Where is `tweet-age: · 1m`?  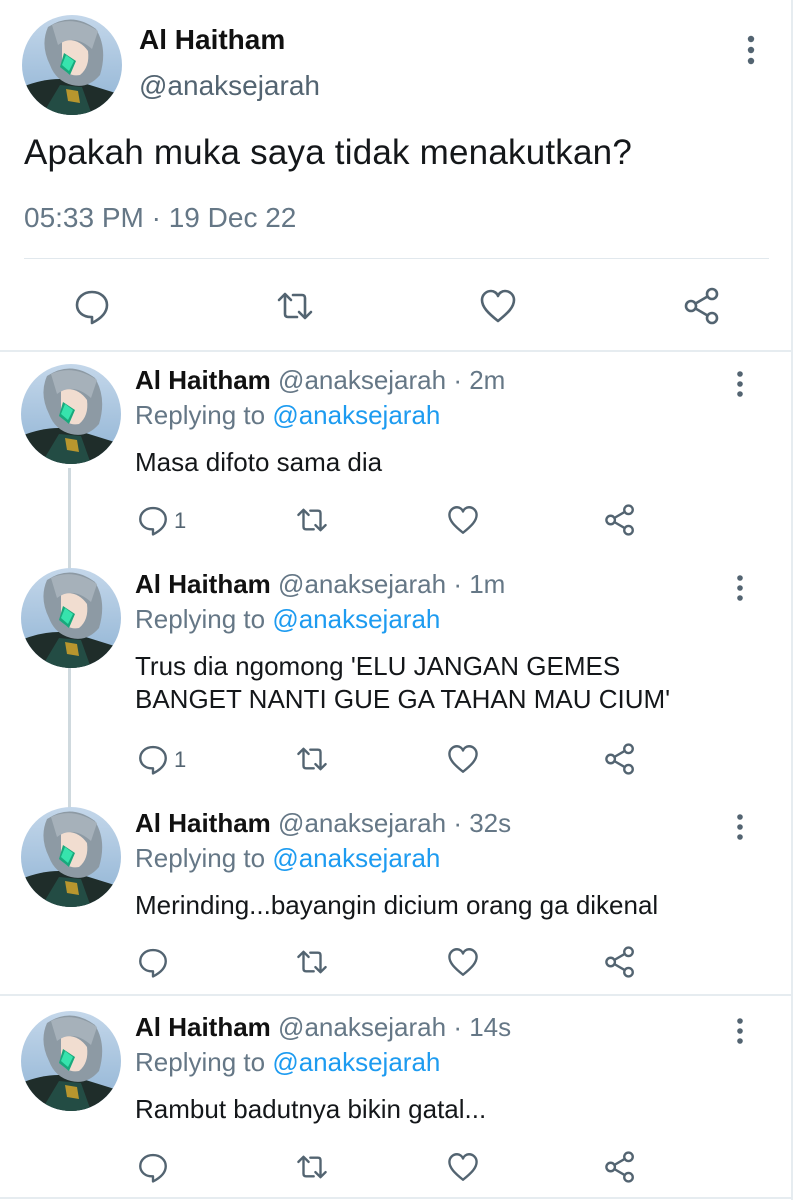 tweet-age: · 1m is located at coordinates (479, 584).